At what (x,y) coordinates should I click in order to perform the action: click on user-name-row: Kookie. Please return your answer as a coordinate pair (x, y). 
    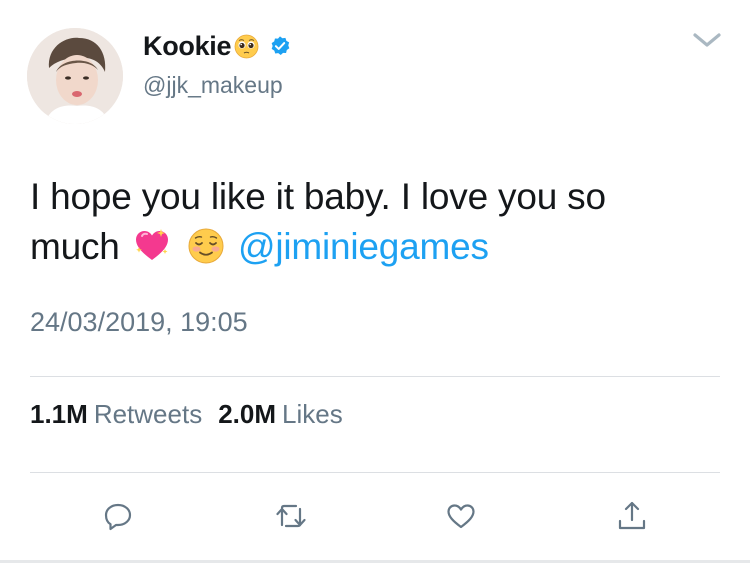
    Looking at the image, I should click on (217, 46).